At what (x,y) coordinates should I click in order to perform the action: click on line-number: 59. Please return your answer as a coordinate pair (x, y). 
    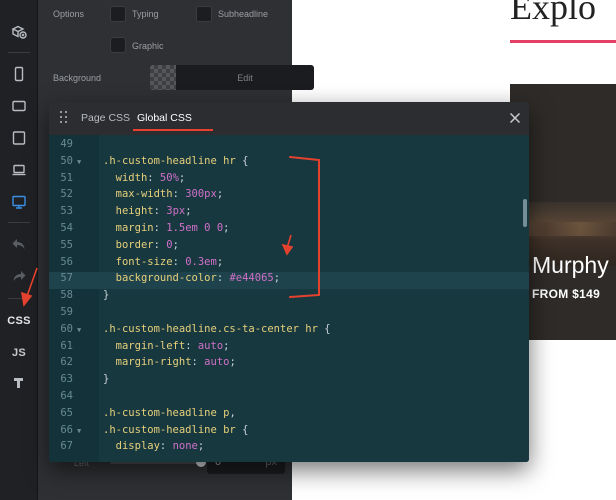
    Looking at the image, I should click on (66, 312).